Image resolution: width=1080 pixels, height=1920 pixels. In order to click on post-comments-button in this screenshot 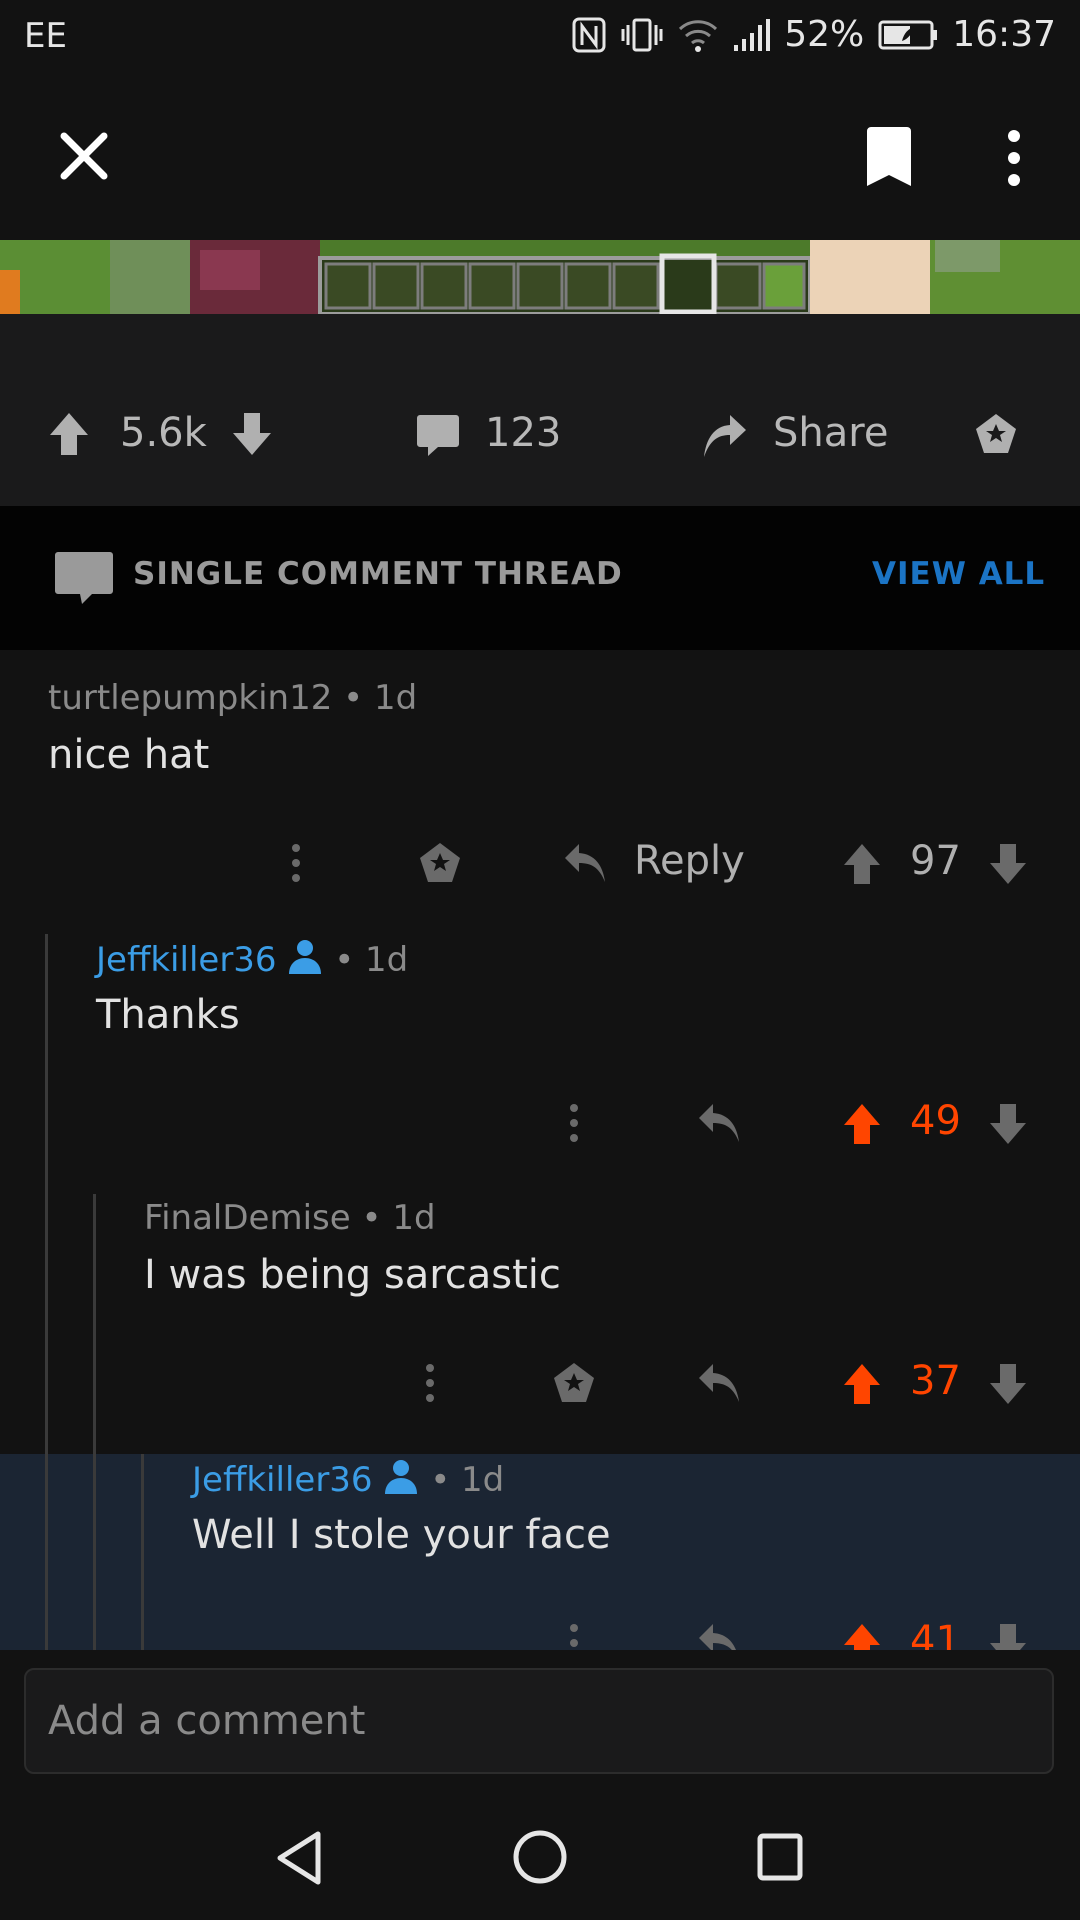, I will do `click(438, 435)`.